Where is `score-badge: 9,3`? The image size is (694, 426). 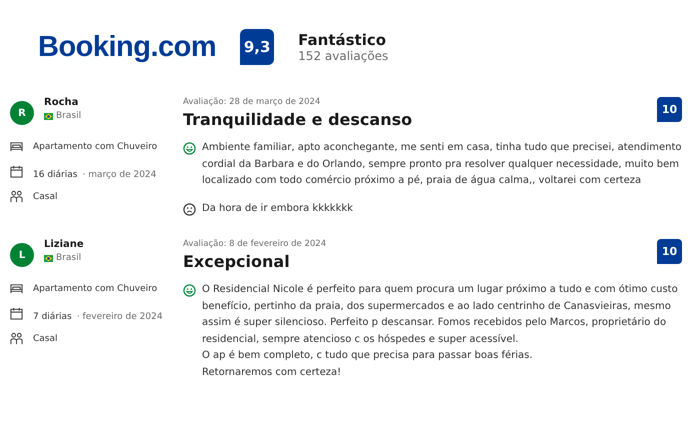
score-badge: 9,3 is located at coordinates (257, 47).